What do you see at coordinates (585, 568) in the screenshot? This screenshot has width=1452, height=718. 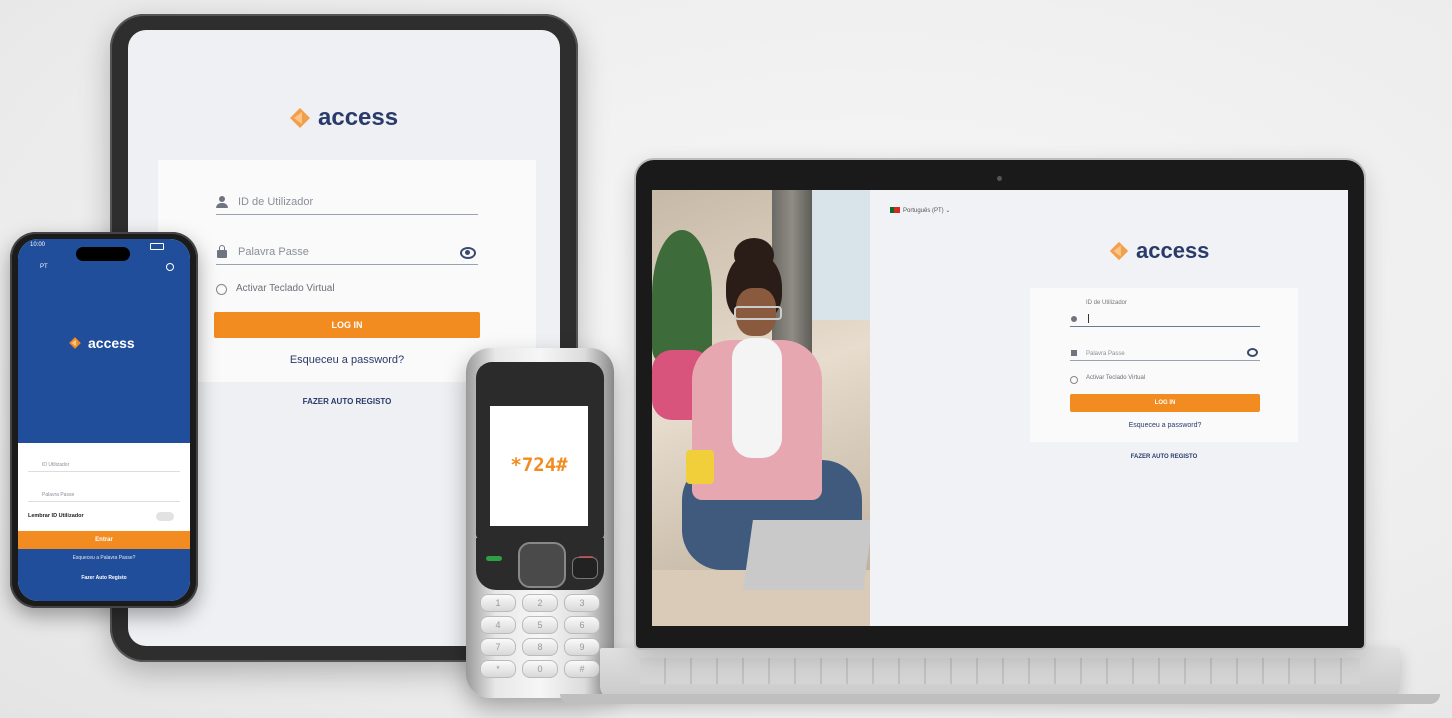 I see `ok-key` at bounding box center [585, 568].